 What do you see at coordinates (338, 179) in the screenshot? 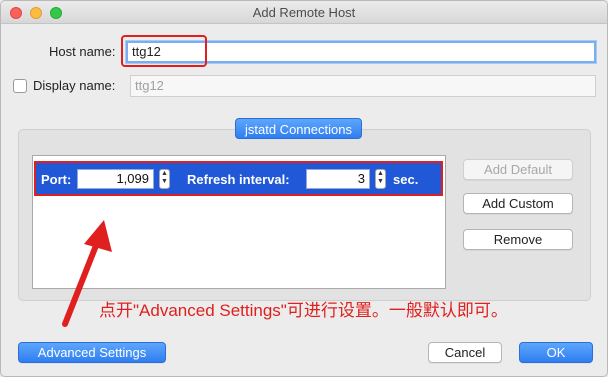
I see `refresh-interval-input: 3` at bounding box center [338, 179].